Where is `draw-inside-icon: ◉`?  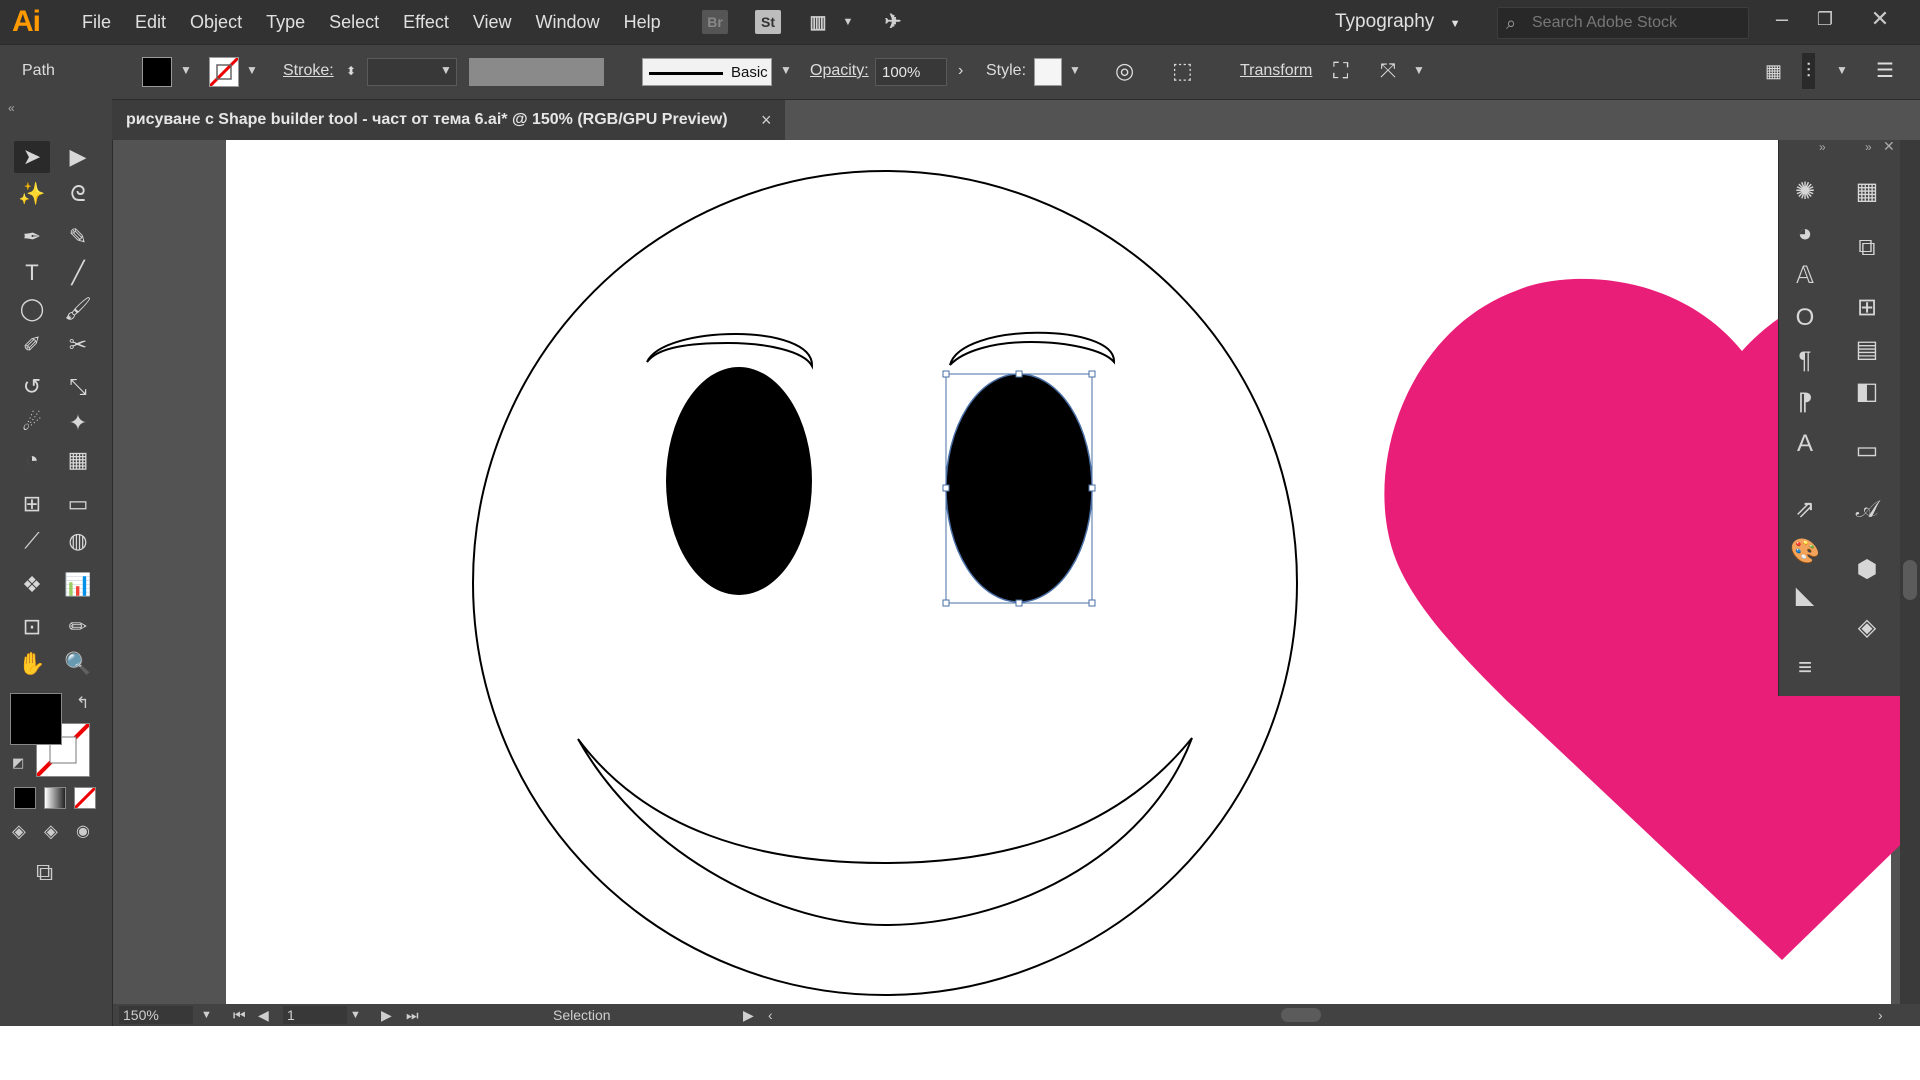 draw-inside-icon: ◉ is located at coordinates (83, 831).